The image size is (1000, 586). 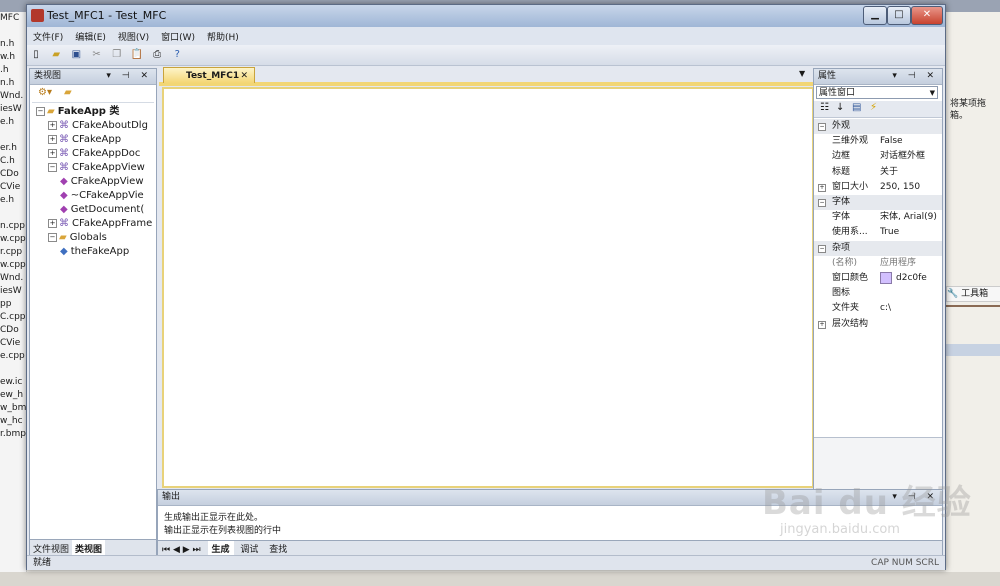 I want to click on document-tab: Test_MFC1 ✕, so click(x=209, y=75).